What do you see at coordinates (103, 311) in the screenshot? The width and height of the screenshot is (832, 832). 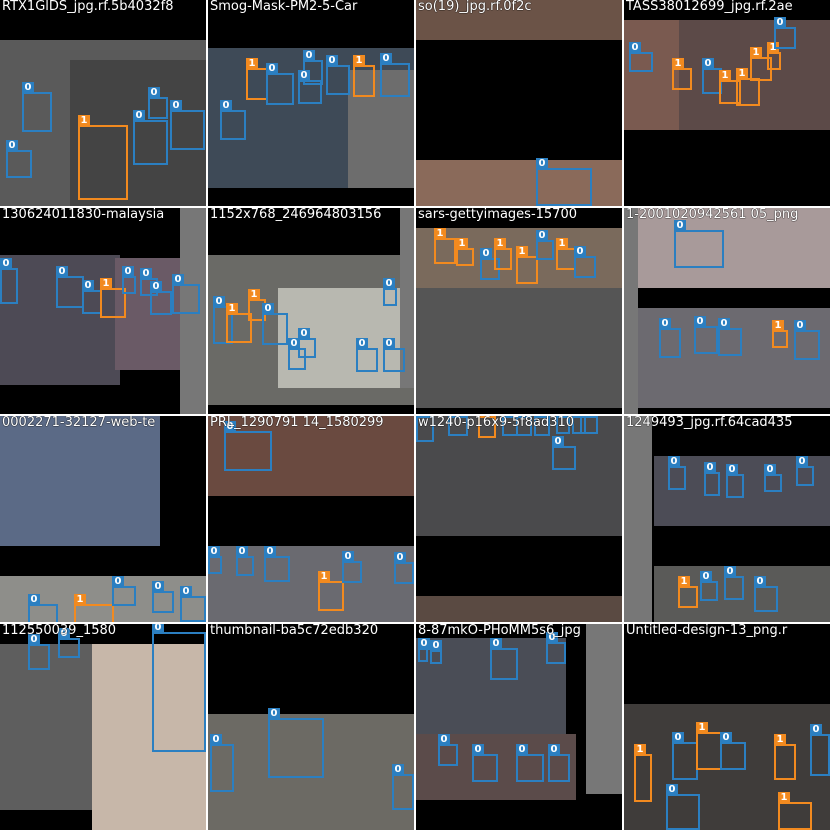 I see `mosaic-tile: 0 0 0 1 0 0 0 0 130624011830-malaysia` at bounding box center [103, 311].